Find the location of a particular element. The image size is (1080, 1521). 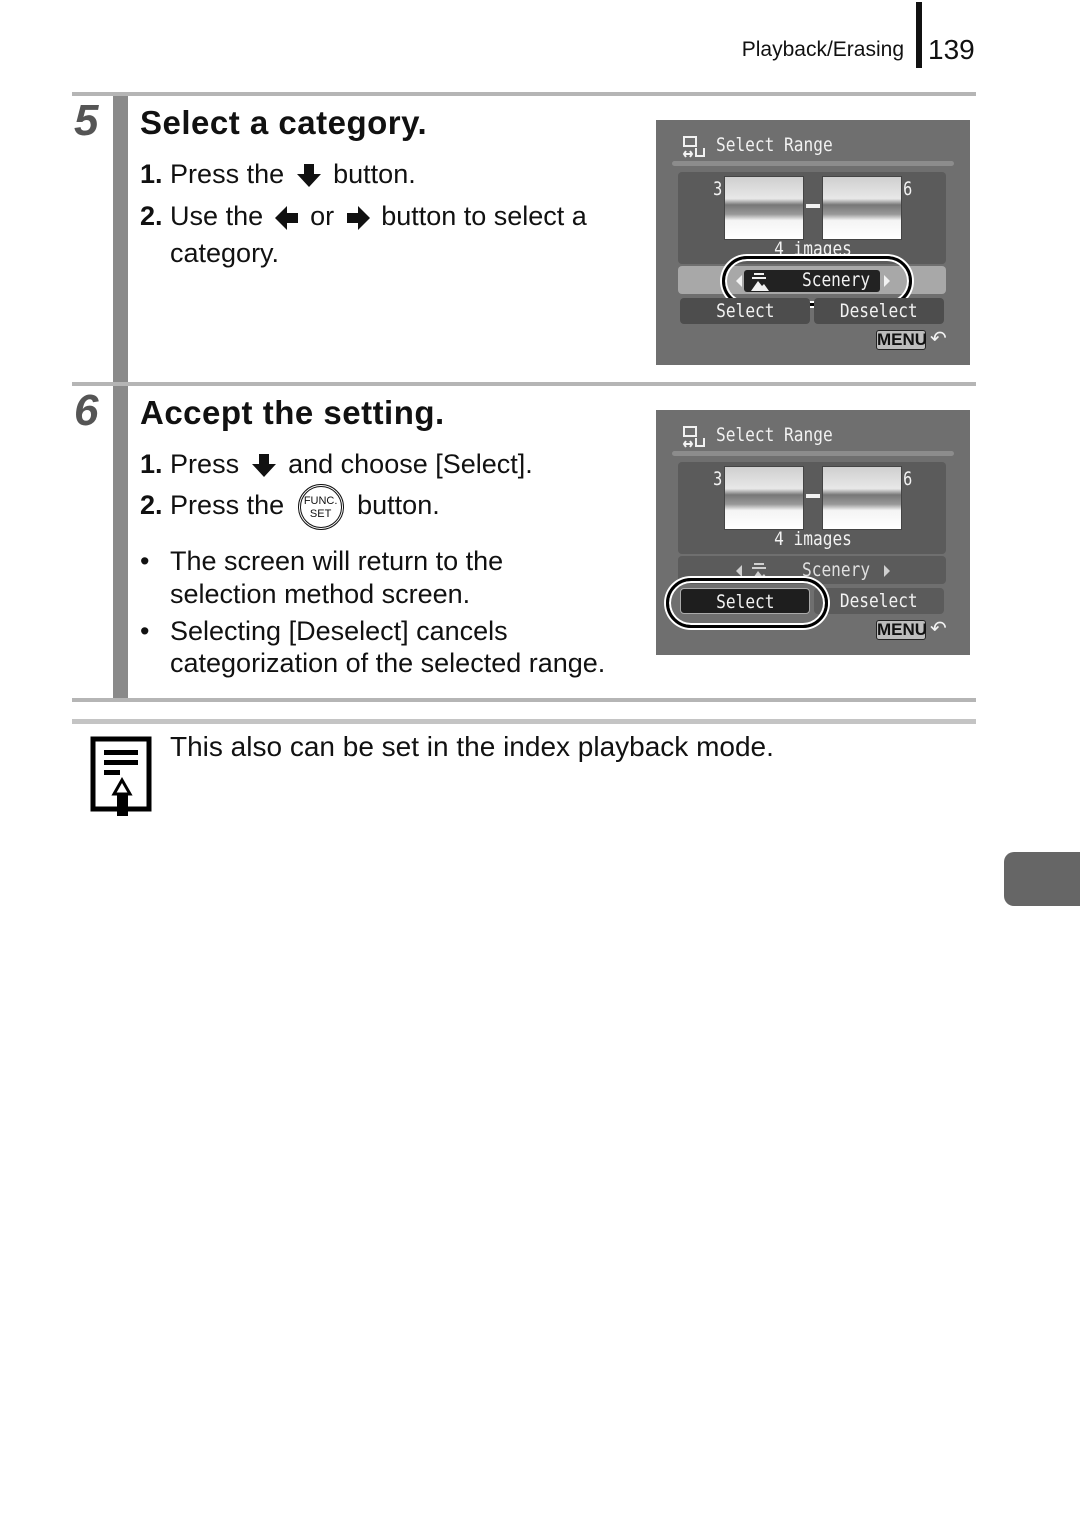

left-arrow-icon is located at coordinates (286, 217).